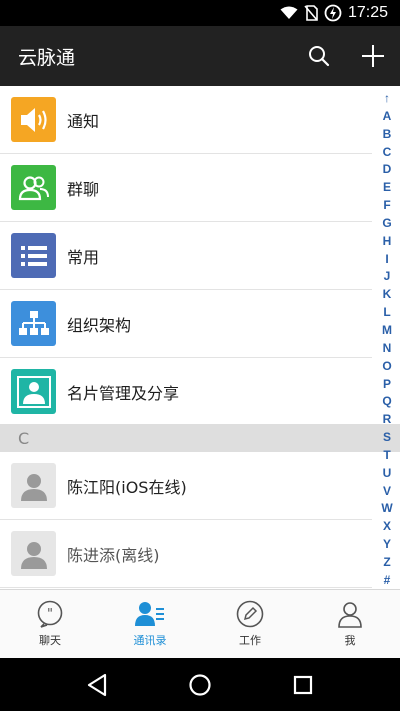 This screenshot has height=711, width=400. I want to click on index-letter: F, so click(386, 205).